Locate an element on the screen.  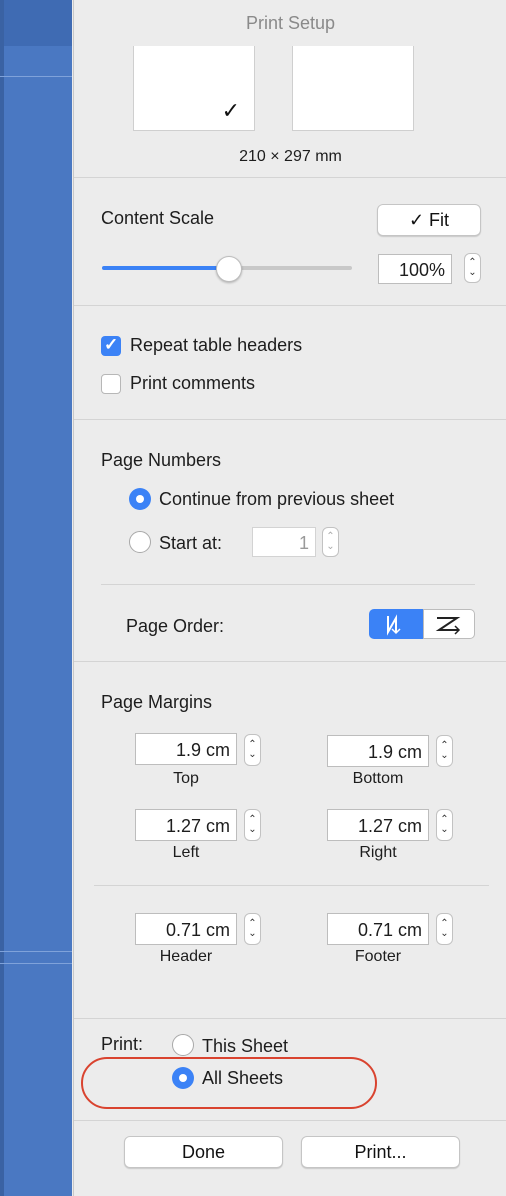
paper-size-label: 210 × 297 mm is located at coordinates (290, 156).